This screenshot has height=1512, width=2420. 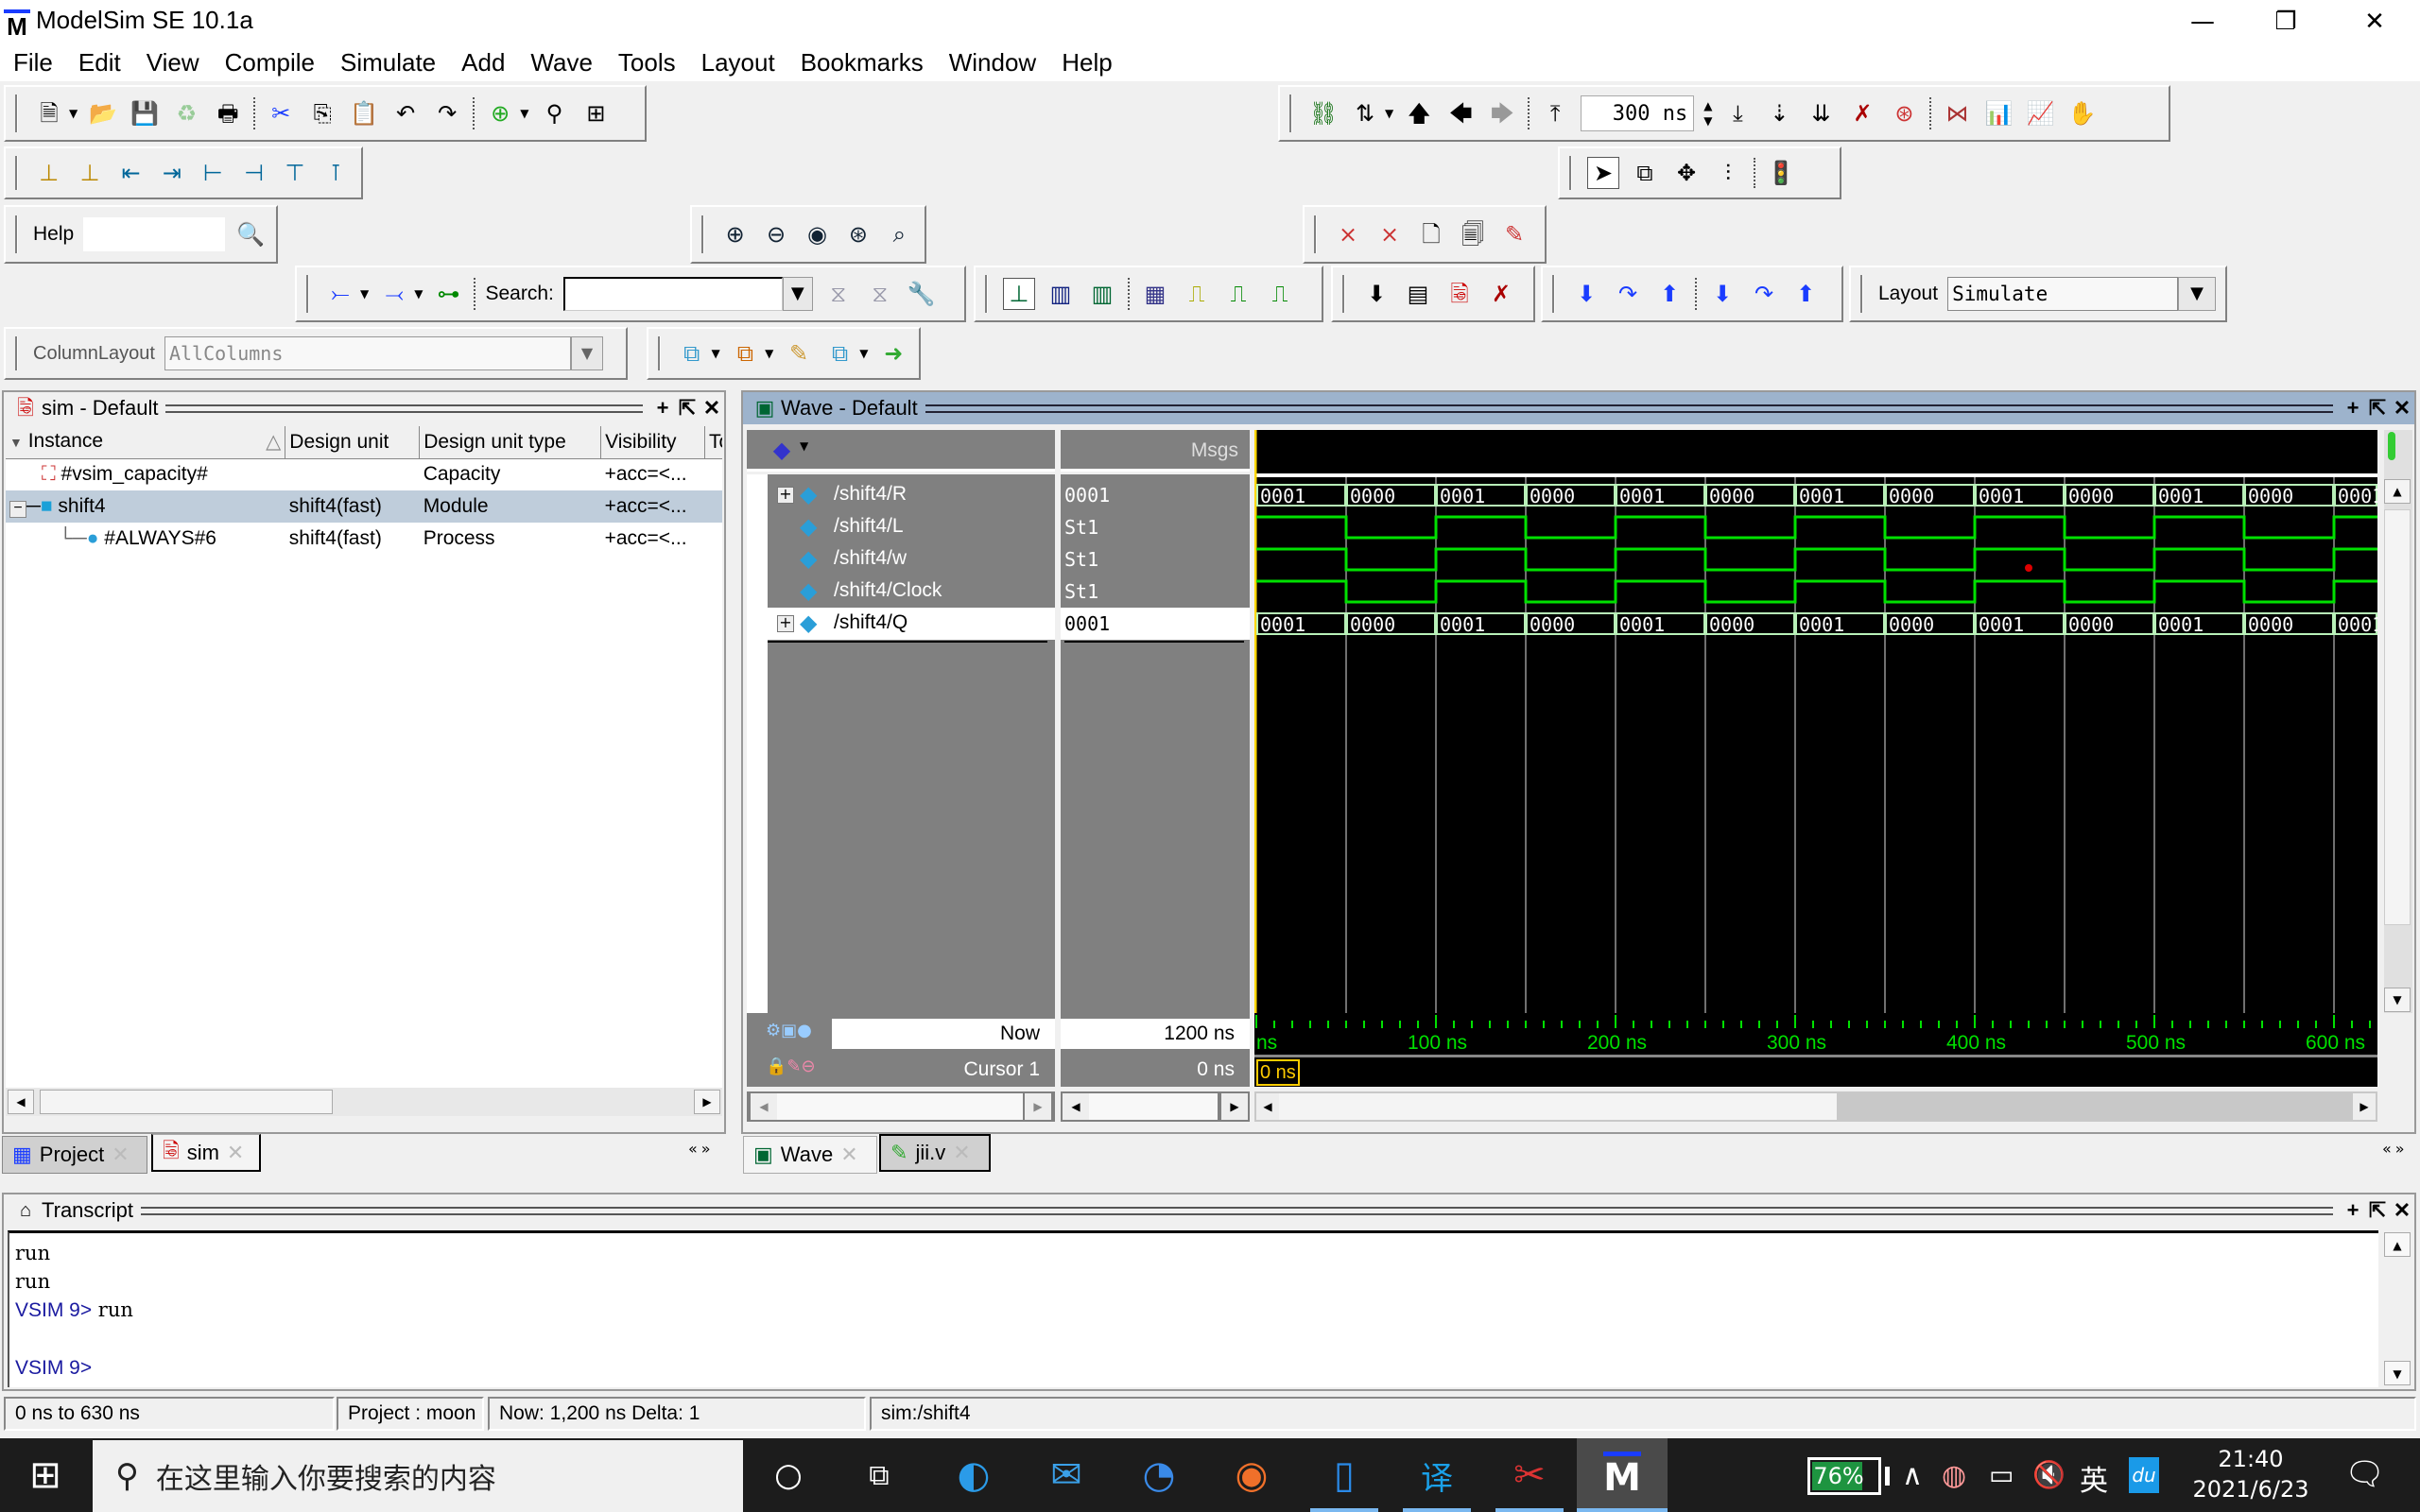 I want to click on column-layout-dropdown-icon: ▼, so click(x=586, y=353).